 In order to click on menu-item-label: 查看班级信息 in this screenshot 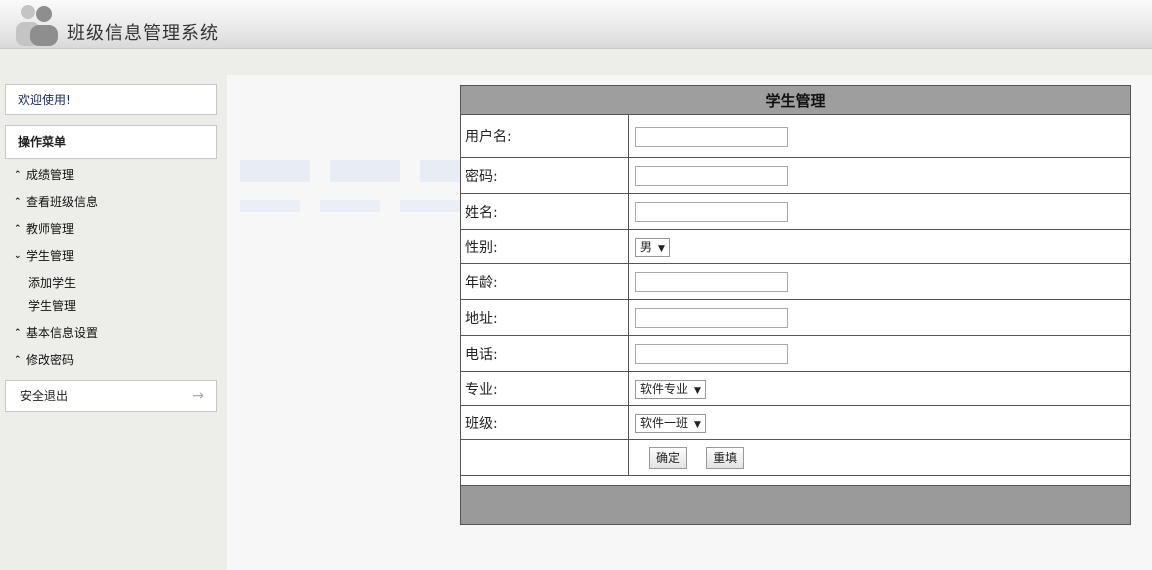, I will do `click(62, 202)`.